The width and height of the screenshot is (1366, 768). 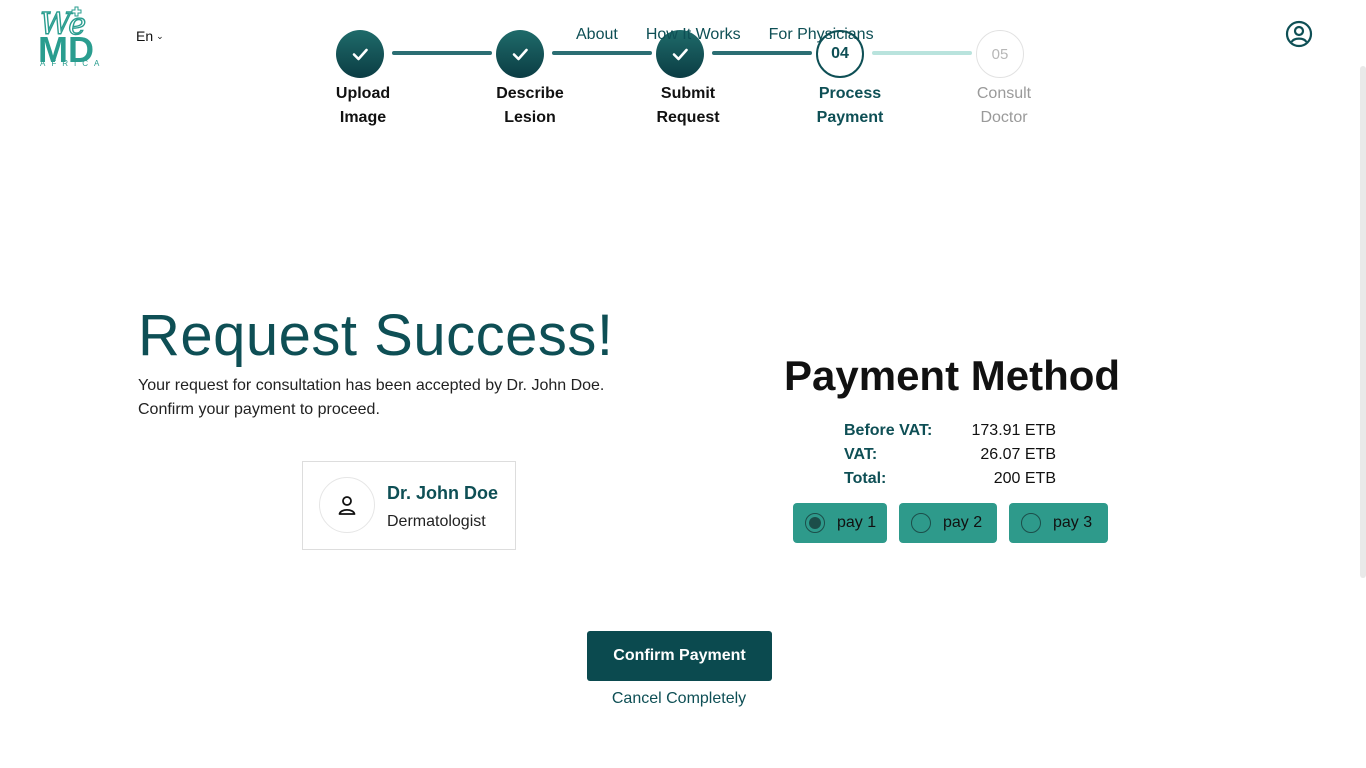 I want to click on doctor-name: Dr. John Doe, so click(x=443, y=493).